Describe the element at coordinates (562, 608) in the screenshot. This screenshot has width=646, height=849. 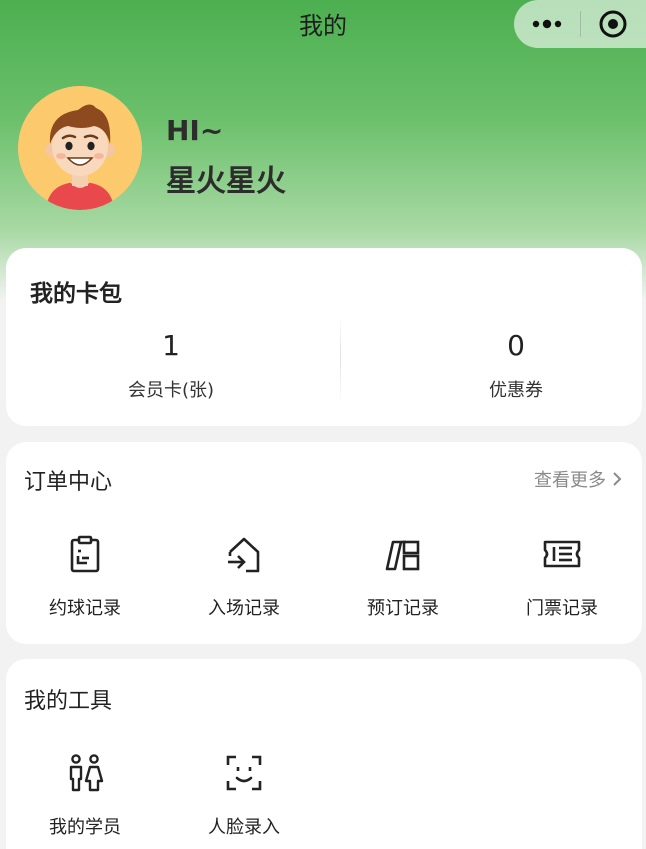
I see `order-item-label: 门票记录` at that location.